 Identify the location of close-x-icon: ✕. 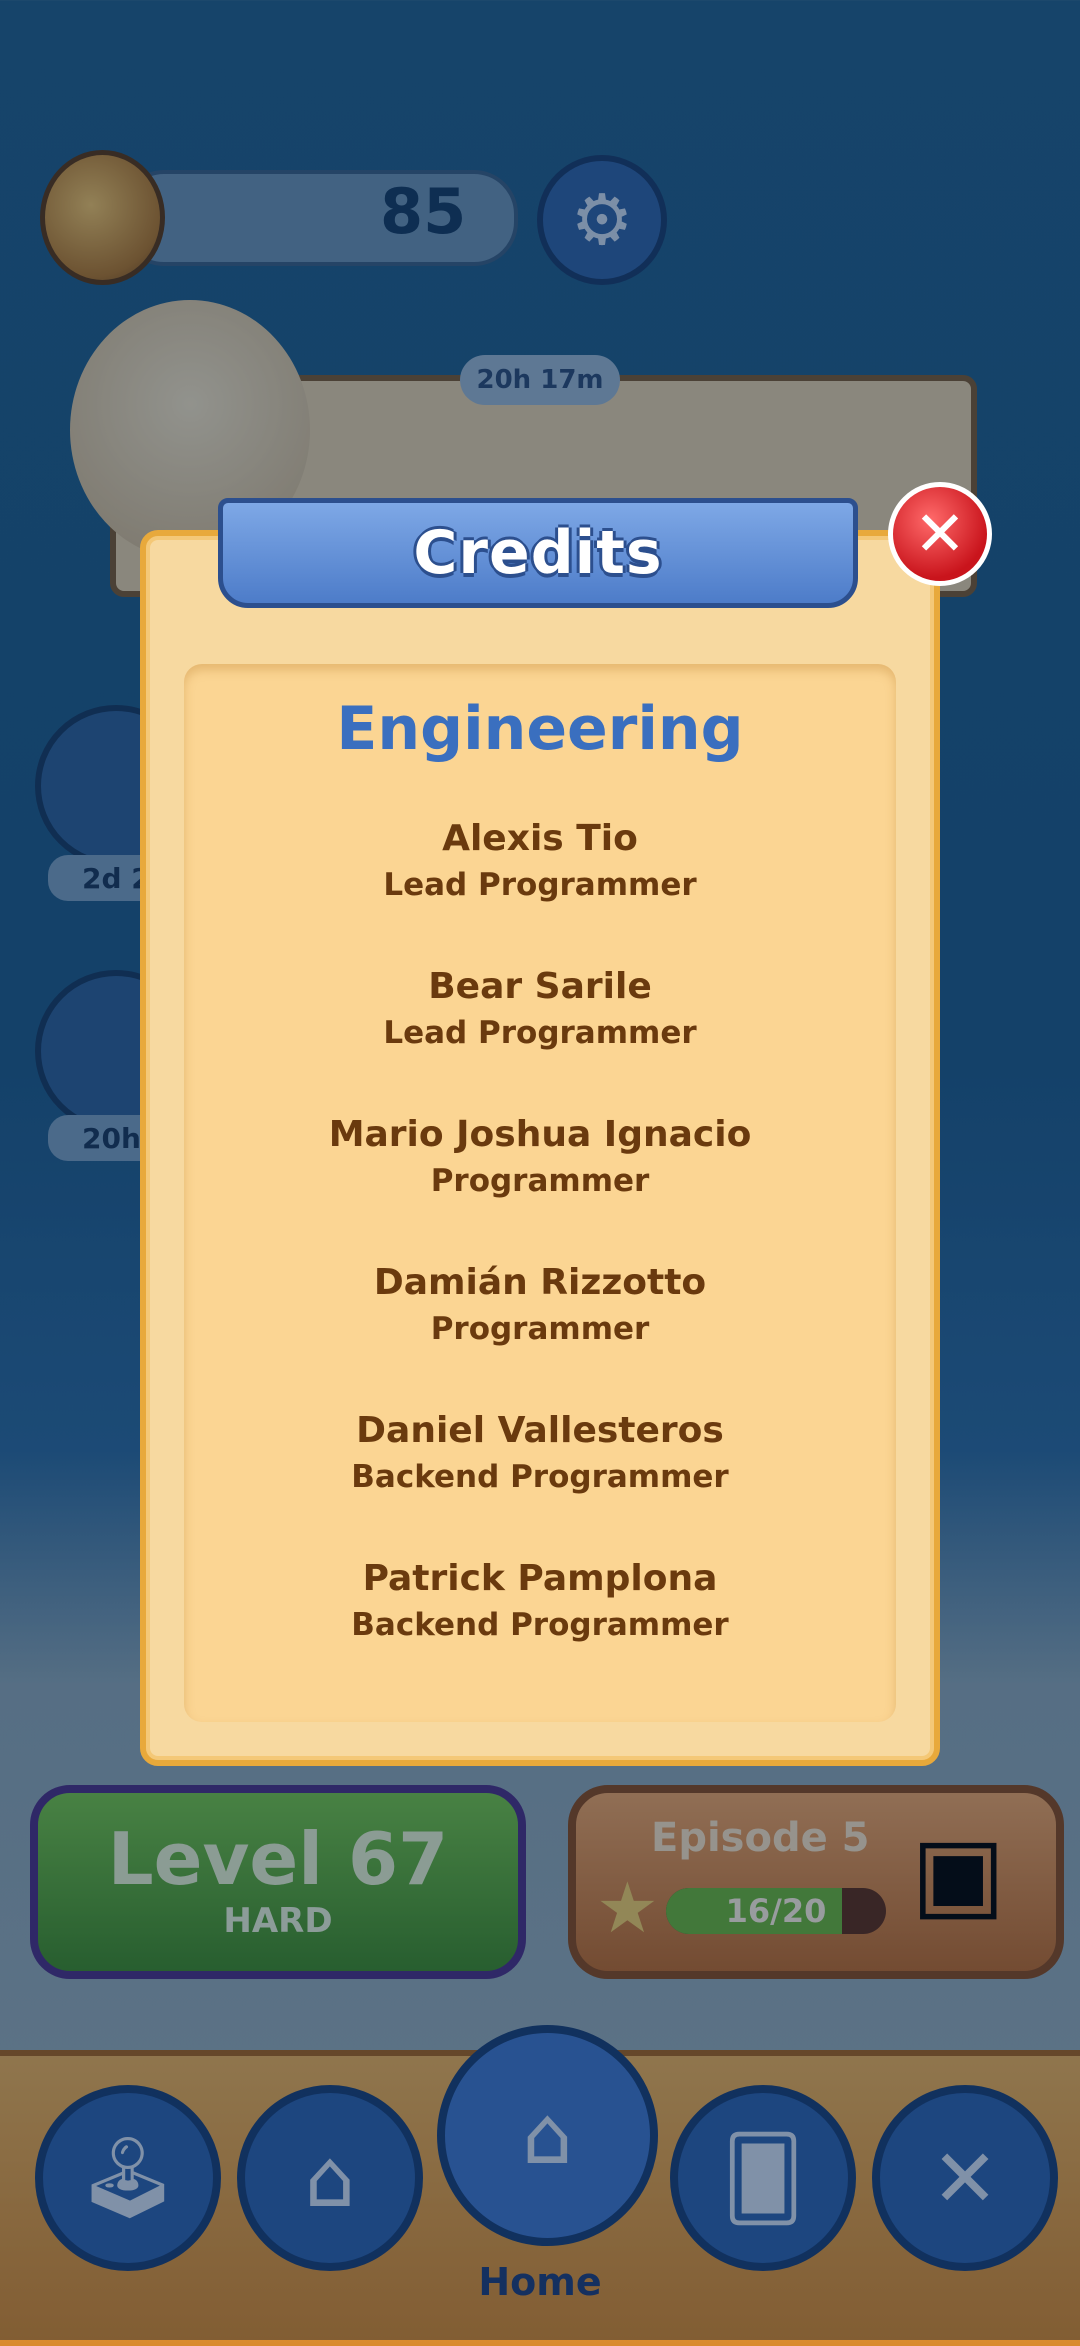
(940, 533).